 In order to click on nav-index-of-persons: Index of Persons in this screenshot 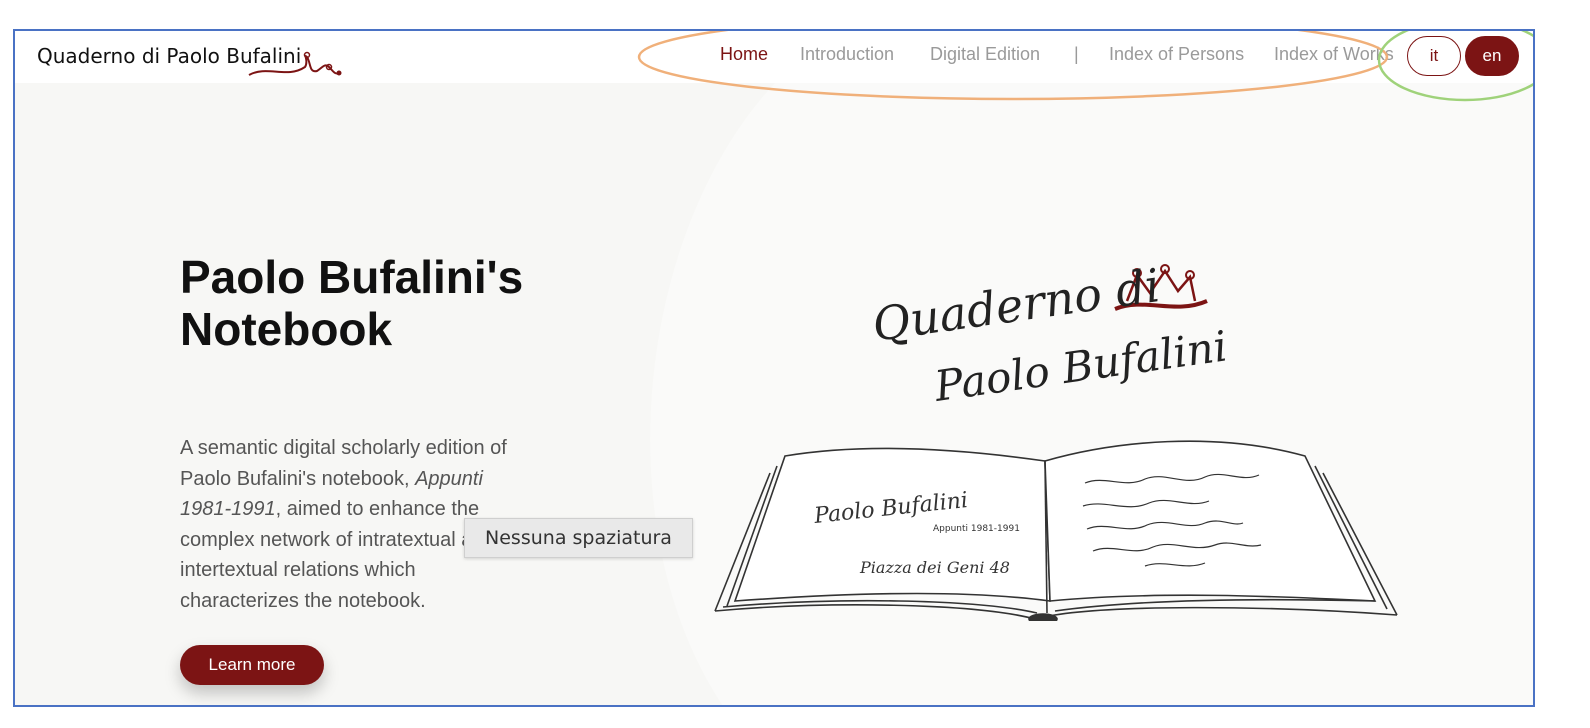, I will do `click(1176, 54)`.